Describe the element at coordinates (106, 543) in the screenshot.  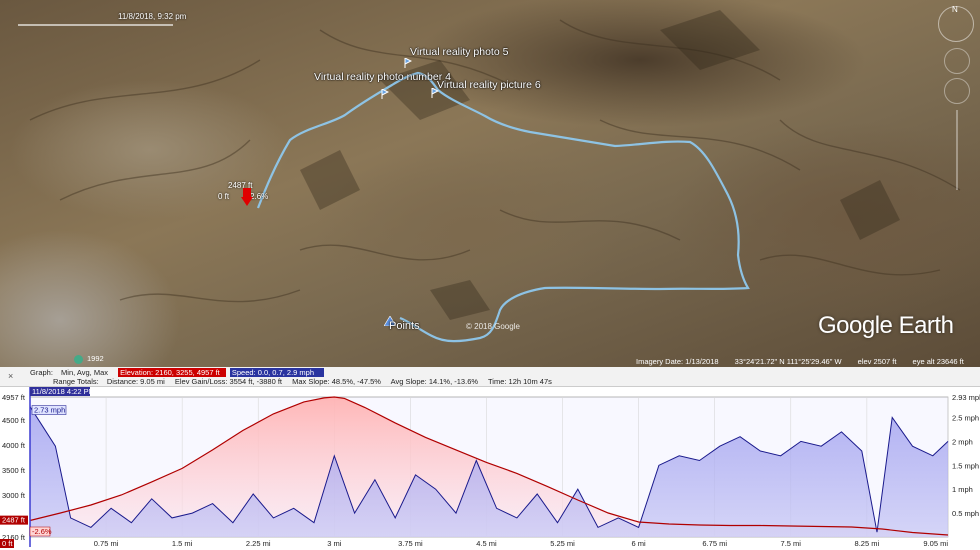
I see `distance-tick-label: 0.75 mi` at that location.